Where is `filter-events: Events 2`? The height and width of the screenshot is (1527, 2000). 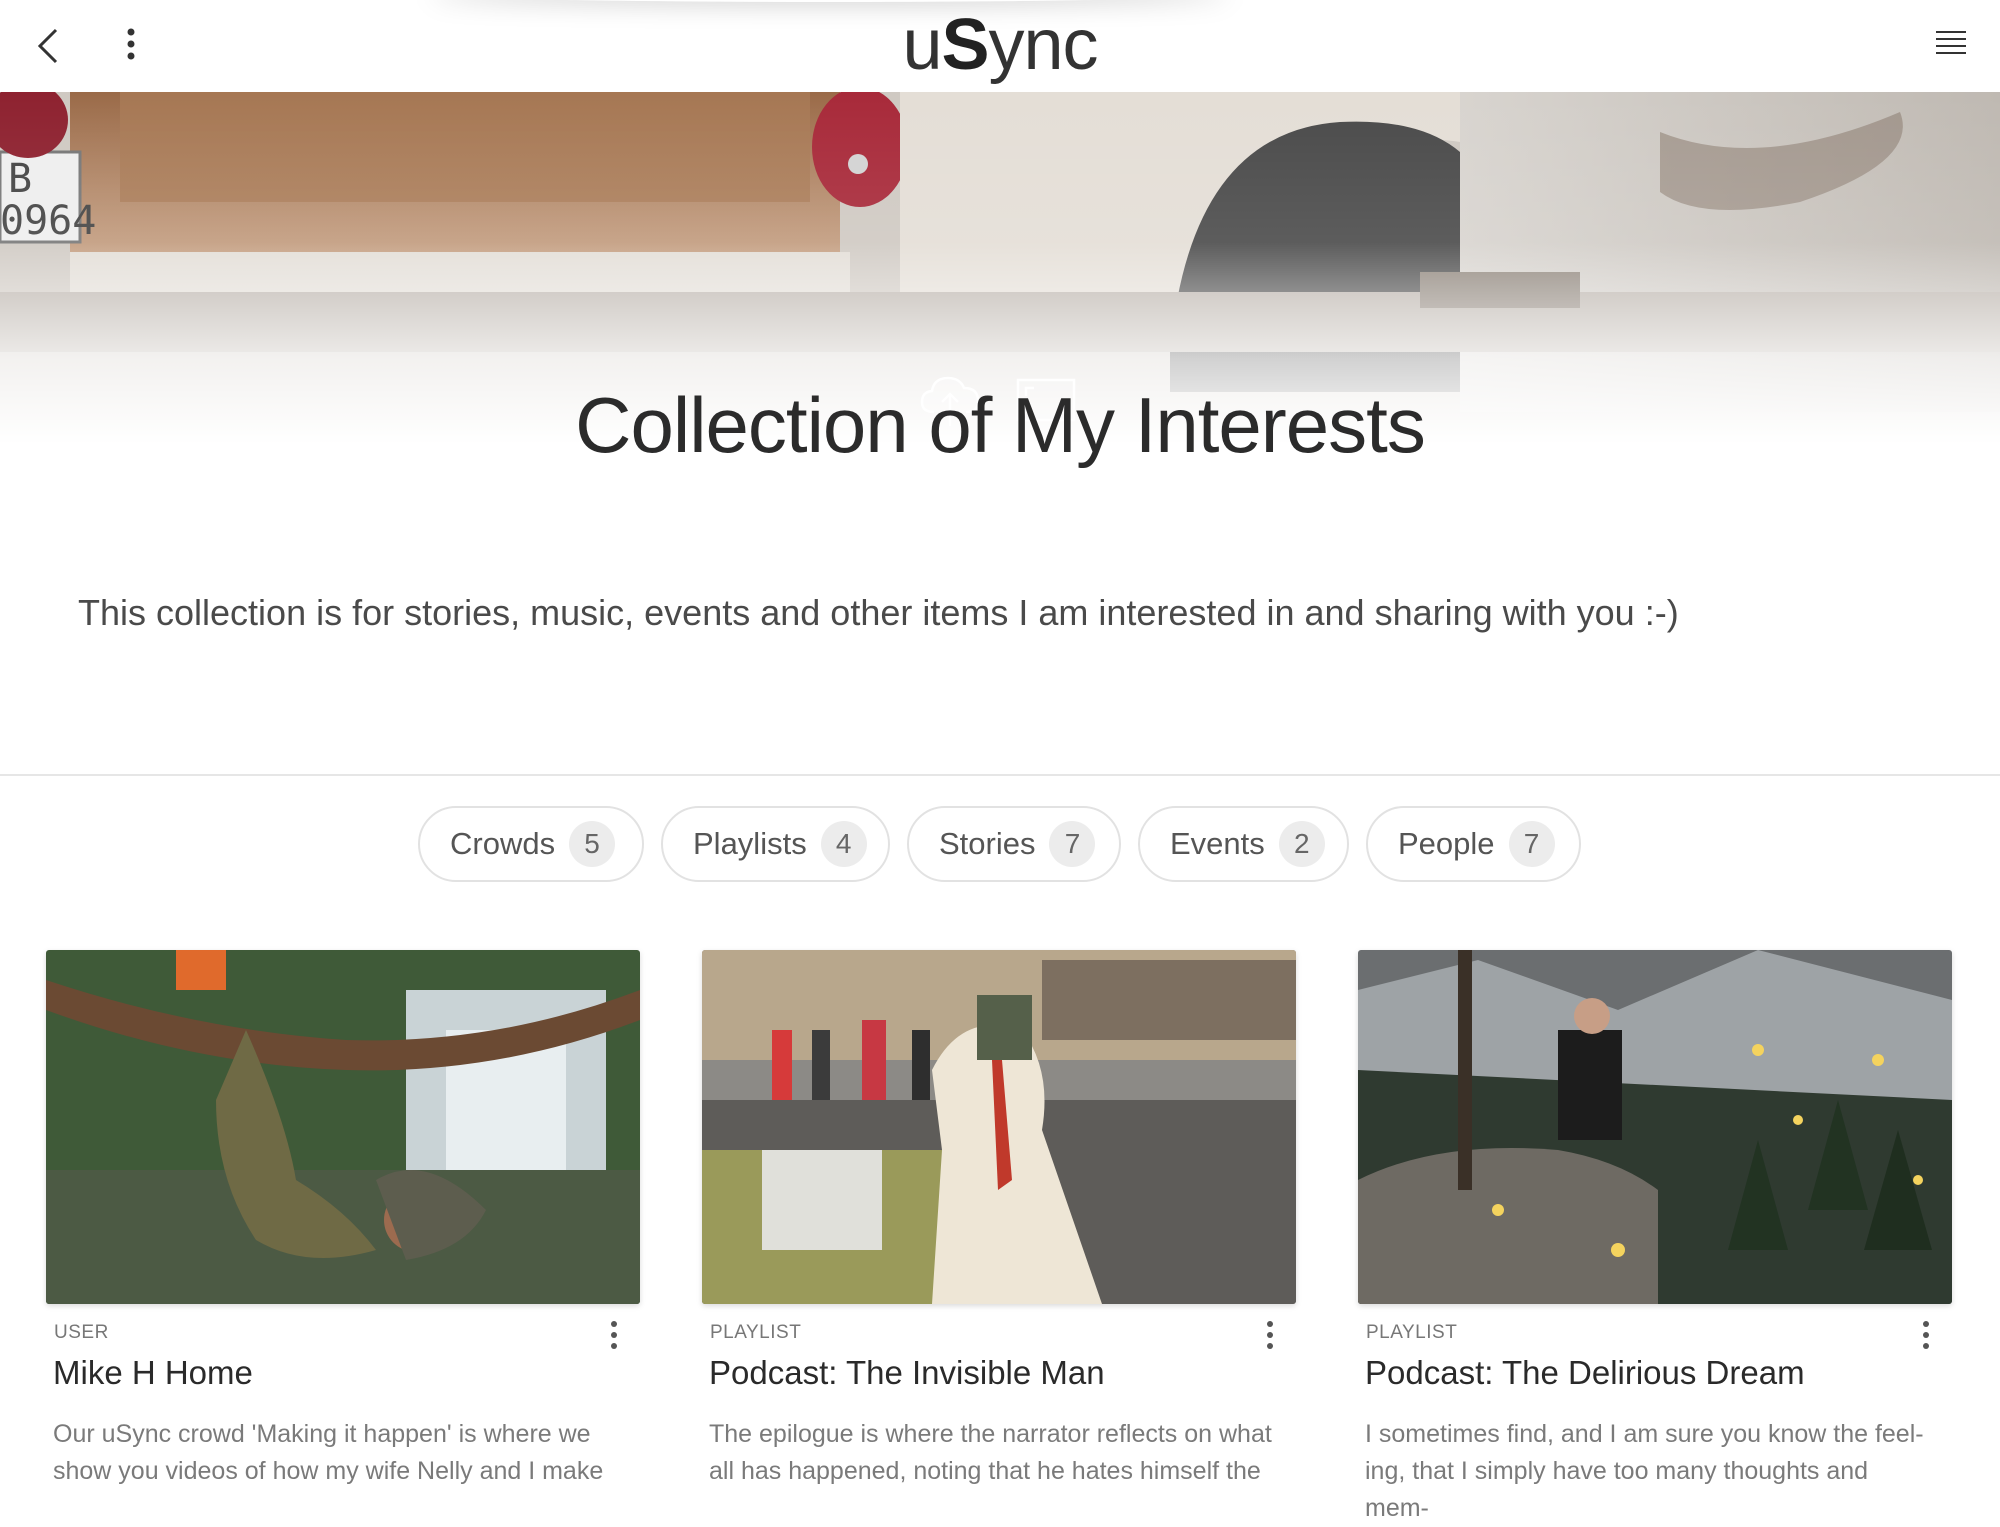 filter-events: Events 2 is located at coordinates (1243, 844).